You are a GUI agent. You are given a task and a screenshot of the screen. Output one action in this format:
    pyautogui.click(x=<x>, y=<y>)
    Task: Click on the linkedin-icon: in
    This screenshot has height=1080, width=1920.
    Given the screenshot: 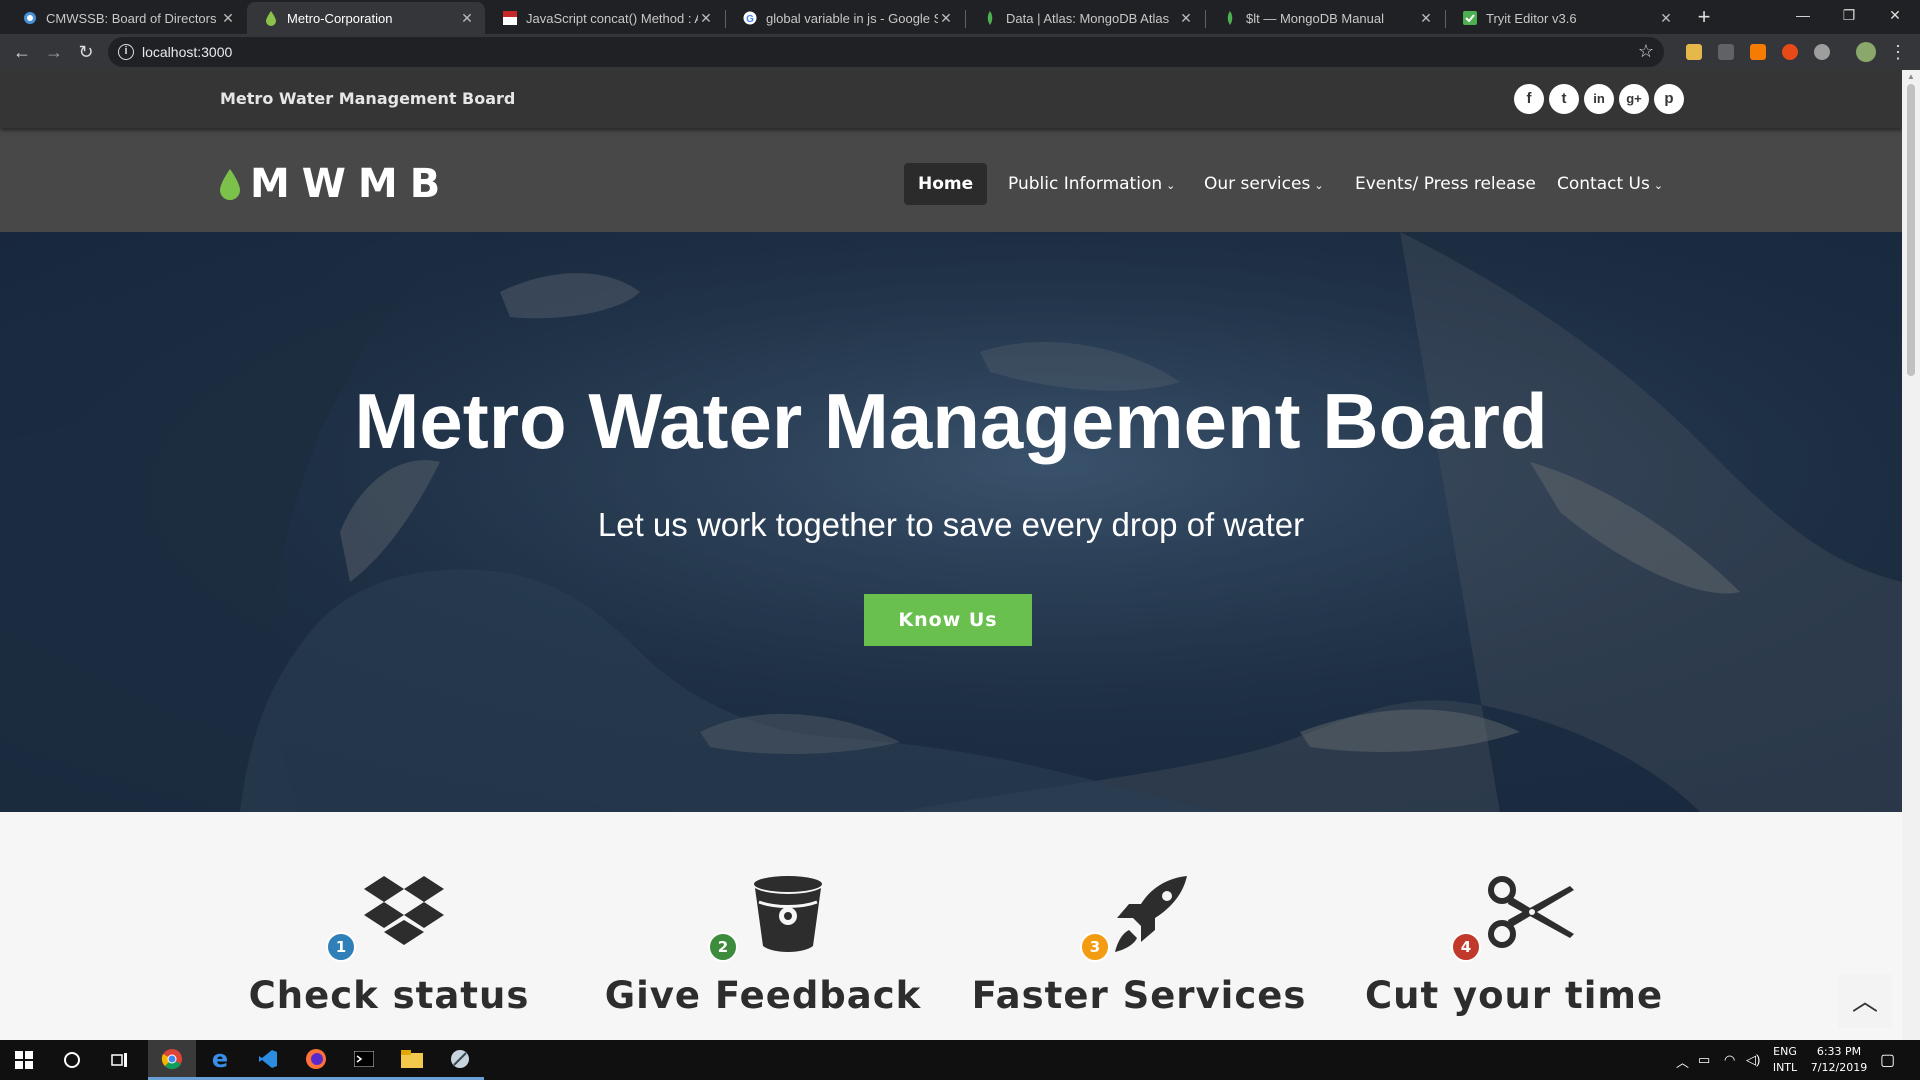 What is the action you would take?
    pyautogui.click(x=1599, y=99)
    